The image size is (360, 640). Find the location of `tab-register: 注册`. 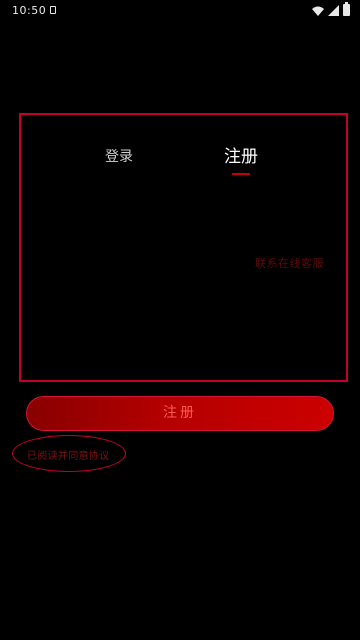

tab-register: 注册 is located at coordinates (241, 157).